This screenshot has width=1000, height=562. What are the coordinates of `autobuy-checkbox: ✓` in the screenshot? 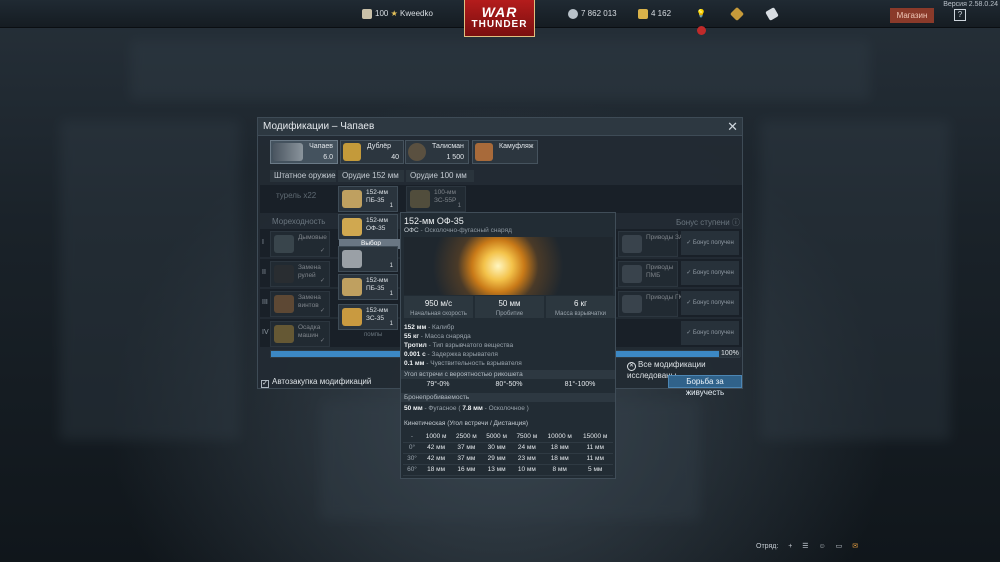 It's located at (265, 384).